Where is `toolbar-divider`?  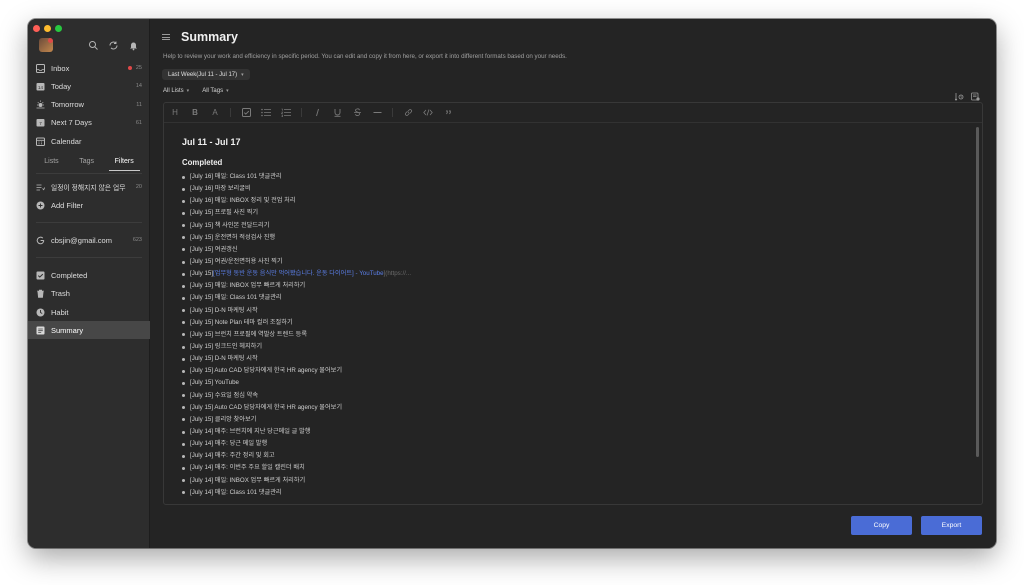
toolbar-divider is located at coordinates (230, 112).